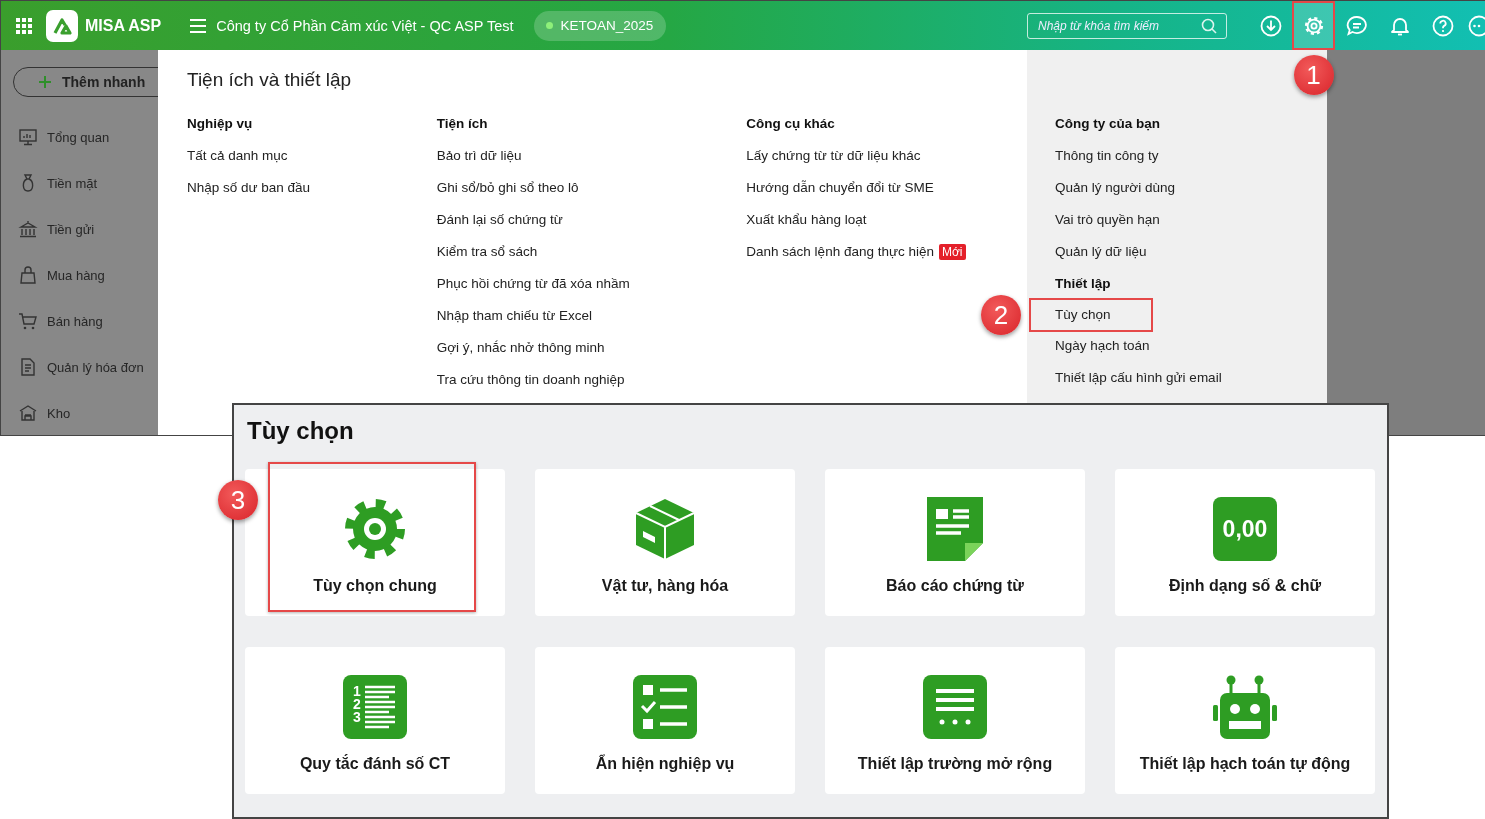 This screenshot has width=1485, height=819. I want to click on menu-item: Tất cả danh mục, so click(237, 156).